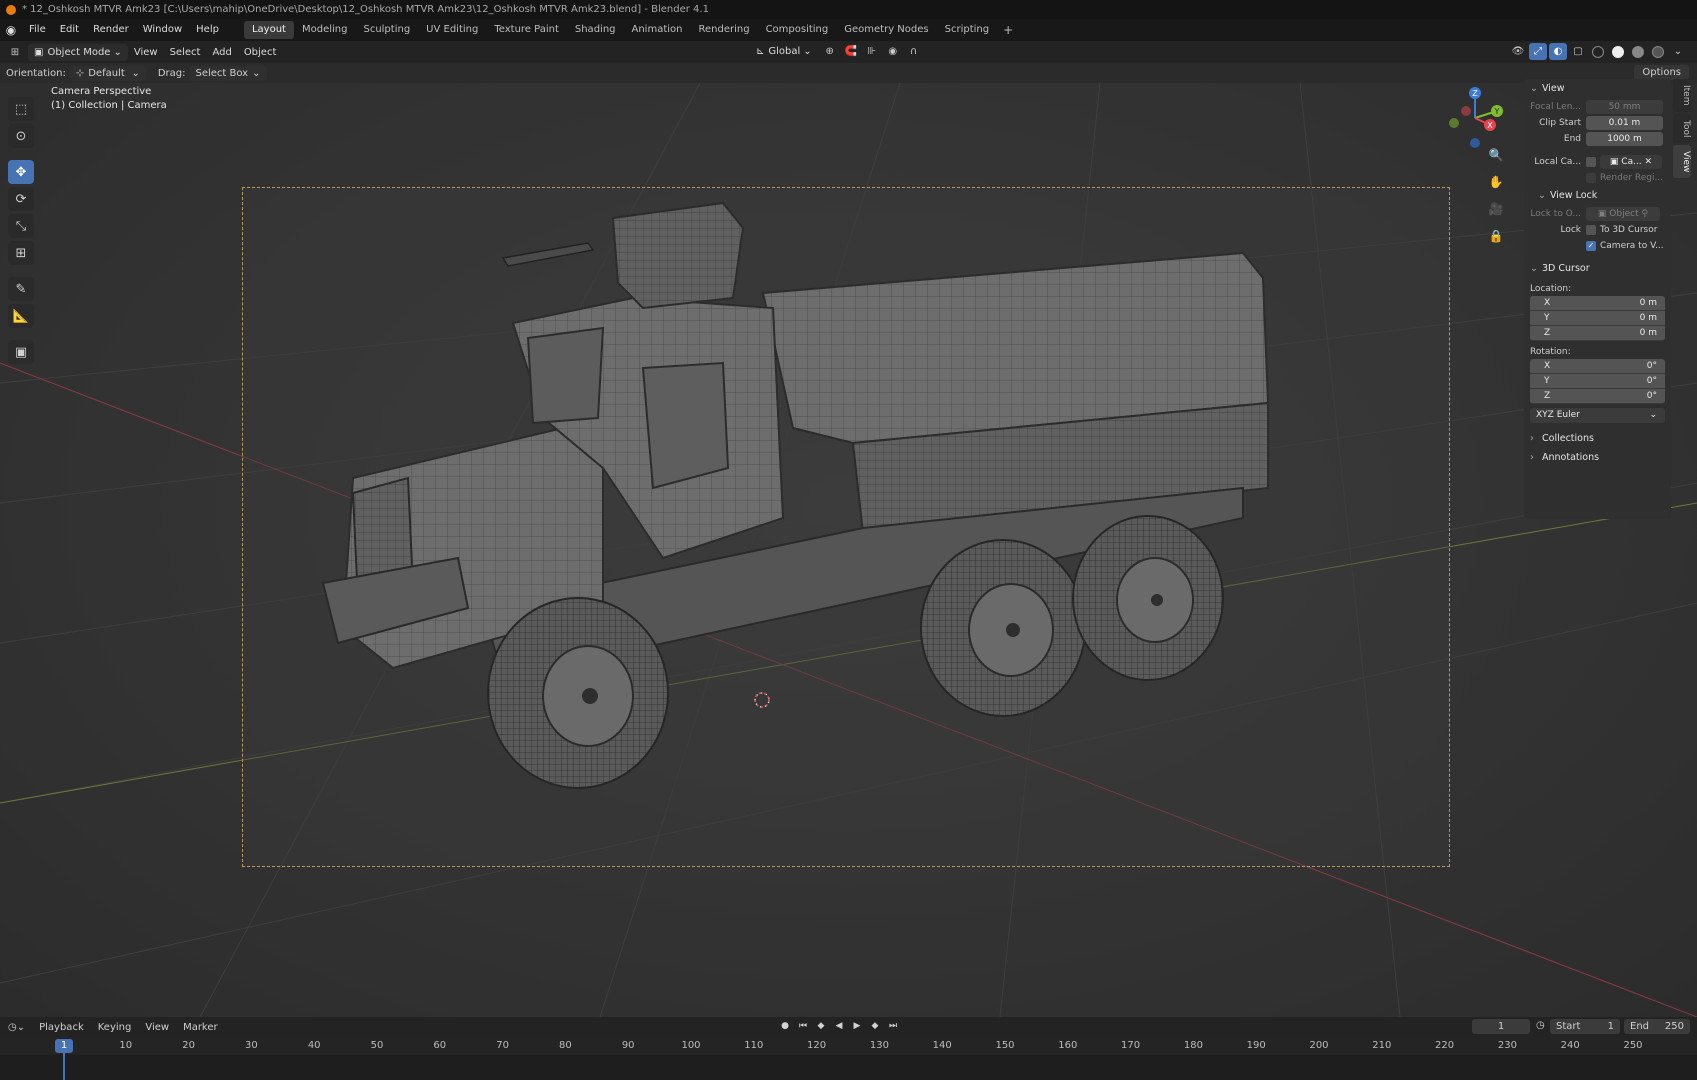 The height and width of the screenshot is (1080, 1697). I want to click on menu-view: View, so click(146, 52).